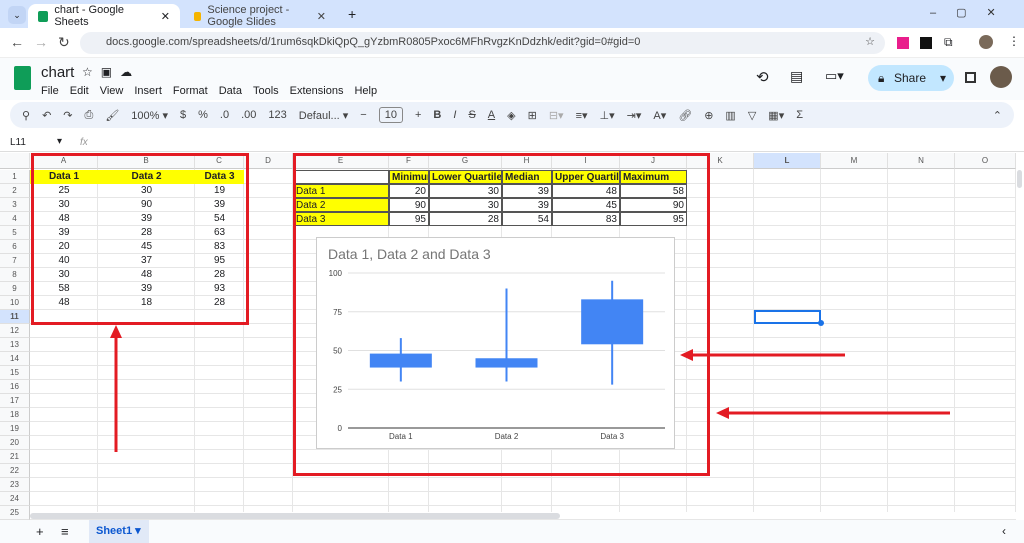 The height and width of the screenshot is (543, 1024). I want to click on vertical-scrollbar, so click(1019, 179).